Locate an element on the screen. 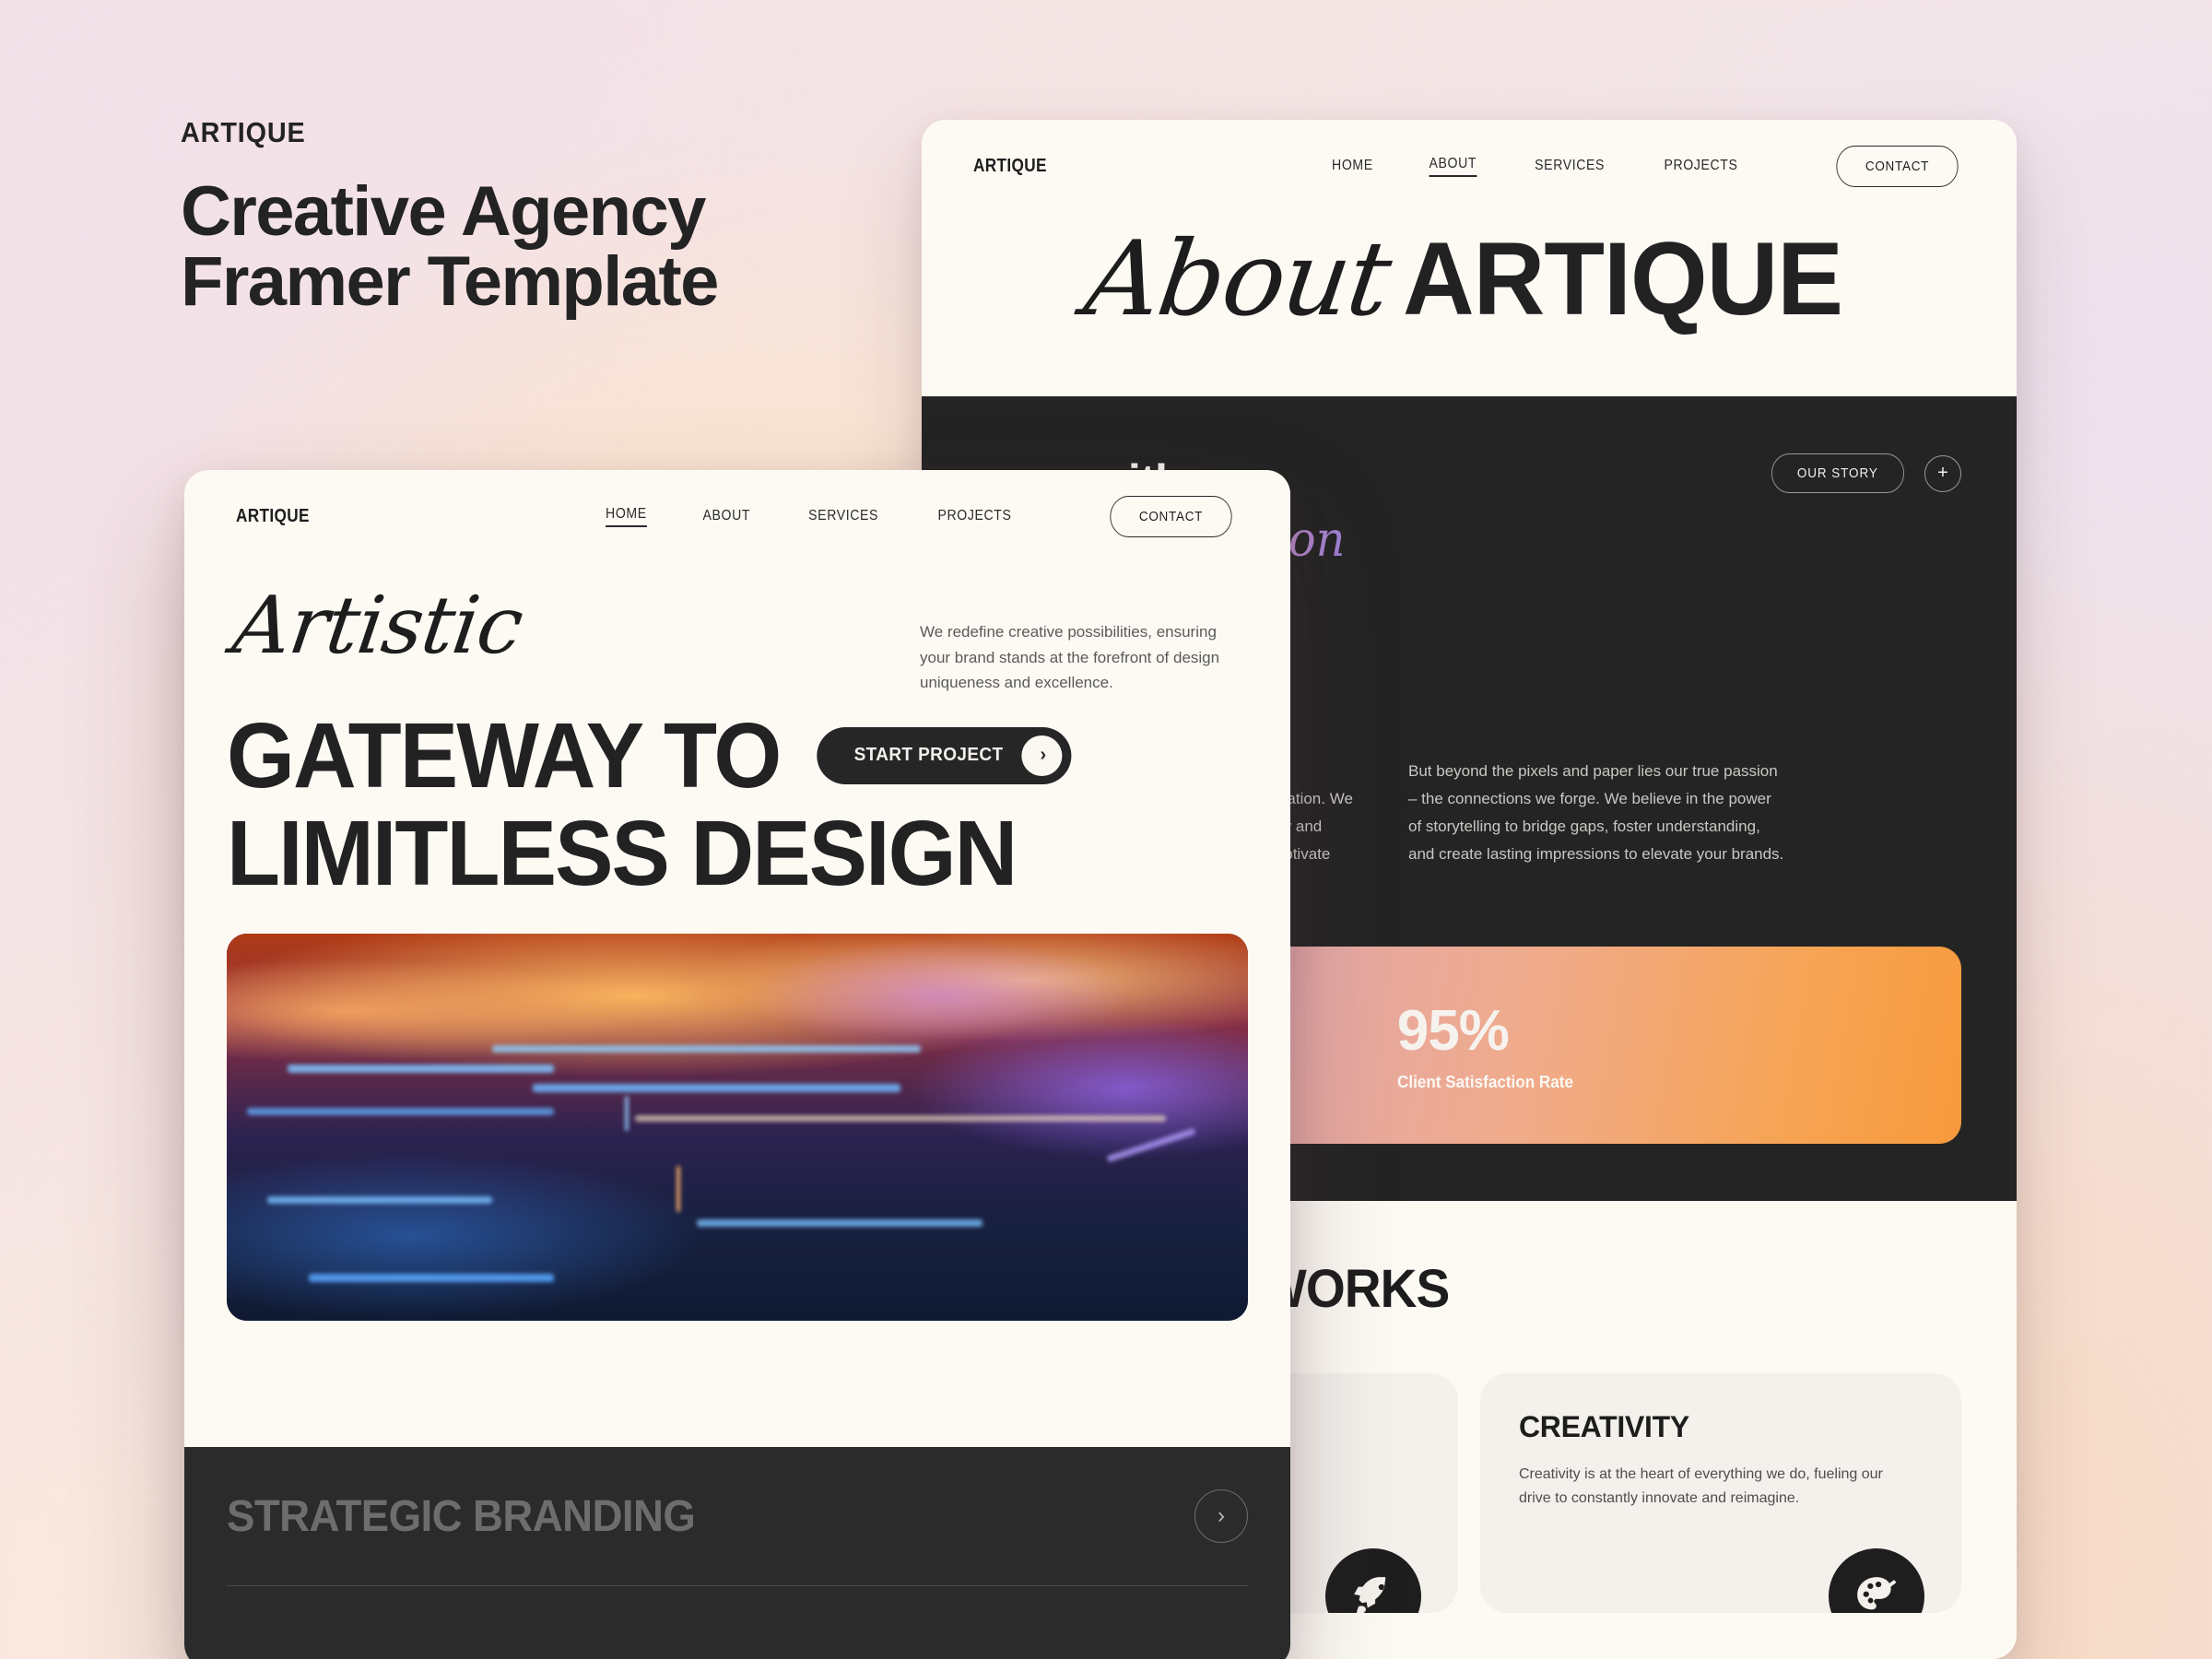  start-project-button: START PROJECT › is located at coordinates (944, 755).